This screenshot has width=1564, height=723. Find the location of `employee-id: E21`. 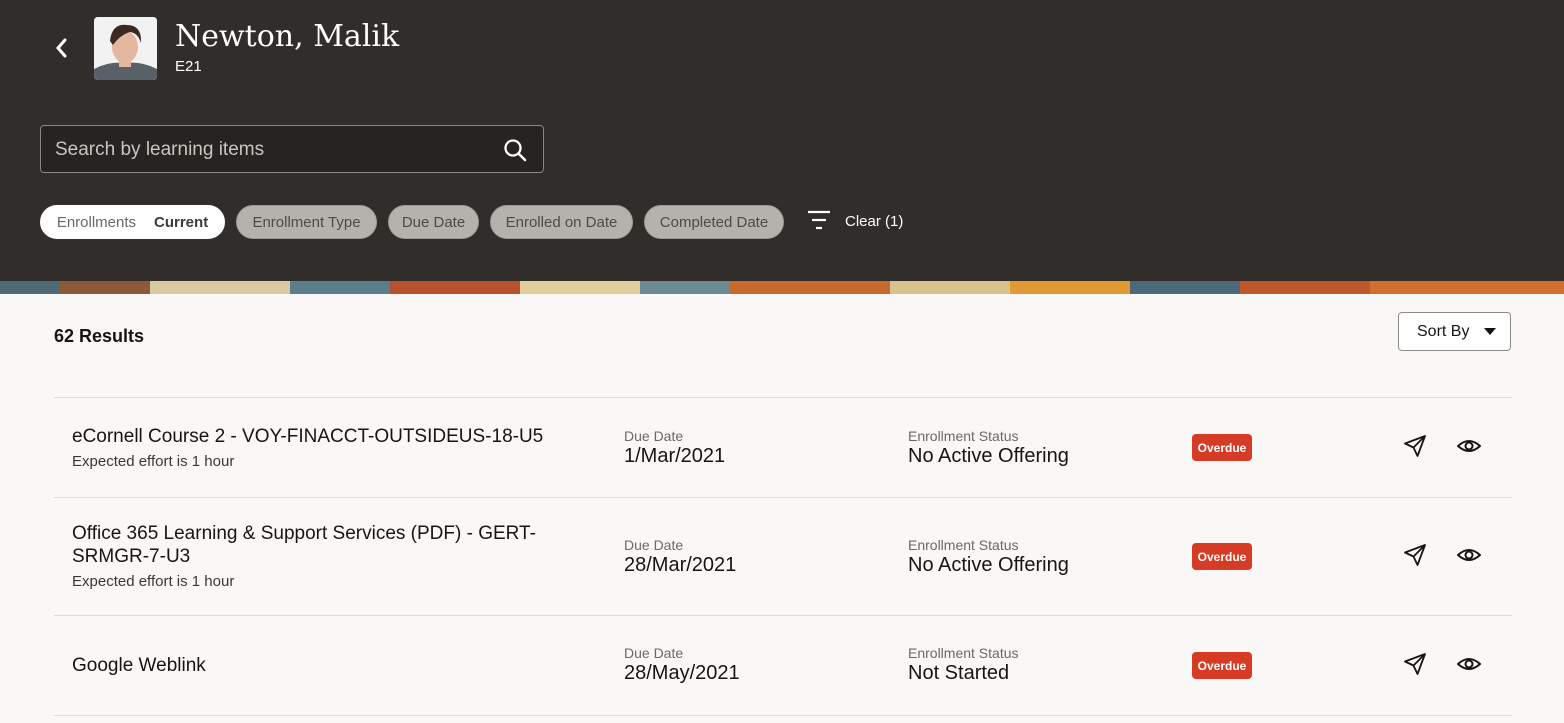

employee-id: E21 is located at coordinates (188, 66).